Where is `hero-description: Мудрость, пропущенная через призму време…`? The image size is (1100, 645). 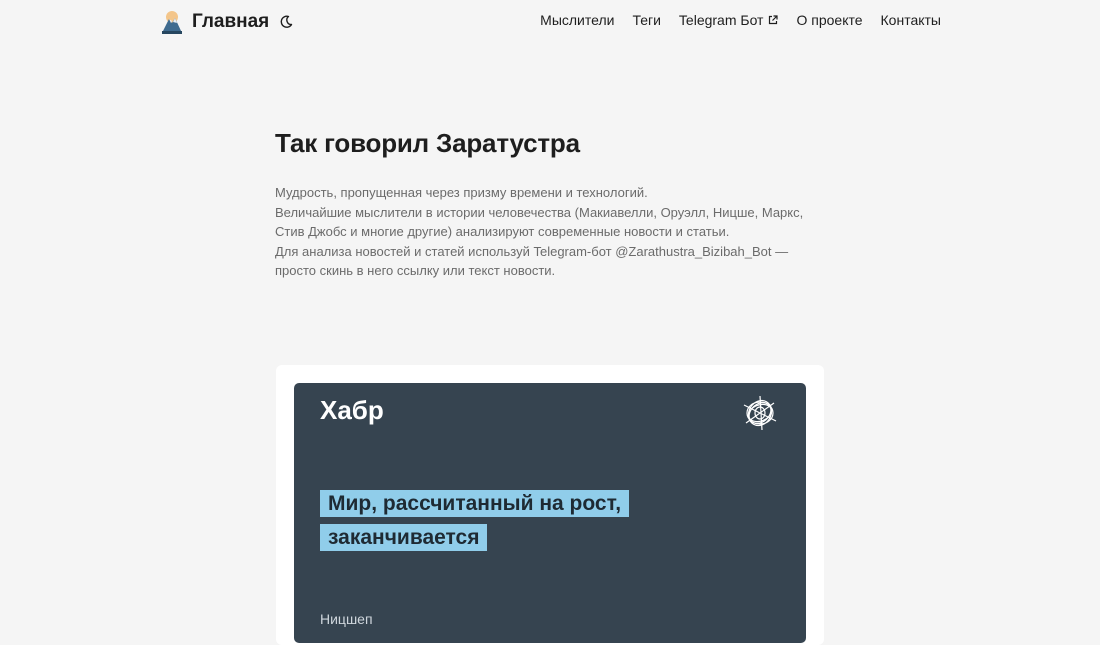 hero-description: Мудрость, пропущенная через призму време… is located at coordinates (545, 232).